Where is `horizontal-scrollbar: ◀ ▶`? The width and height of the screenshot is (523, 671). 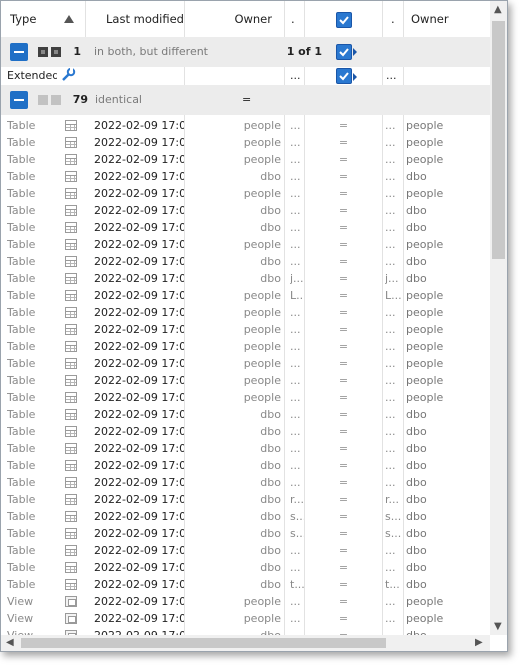 horizontal-scrollbar: ◀ ▶ is located at coordinates (245, 643).